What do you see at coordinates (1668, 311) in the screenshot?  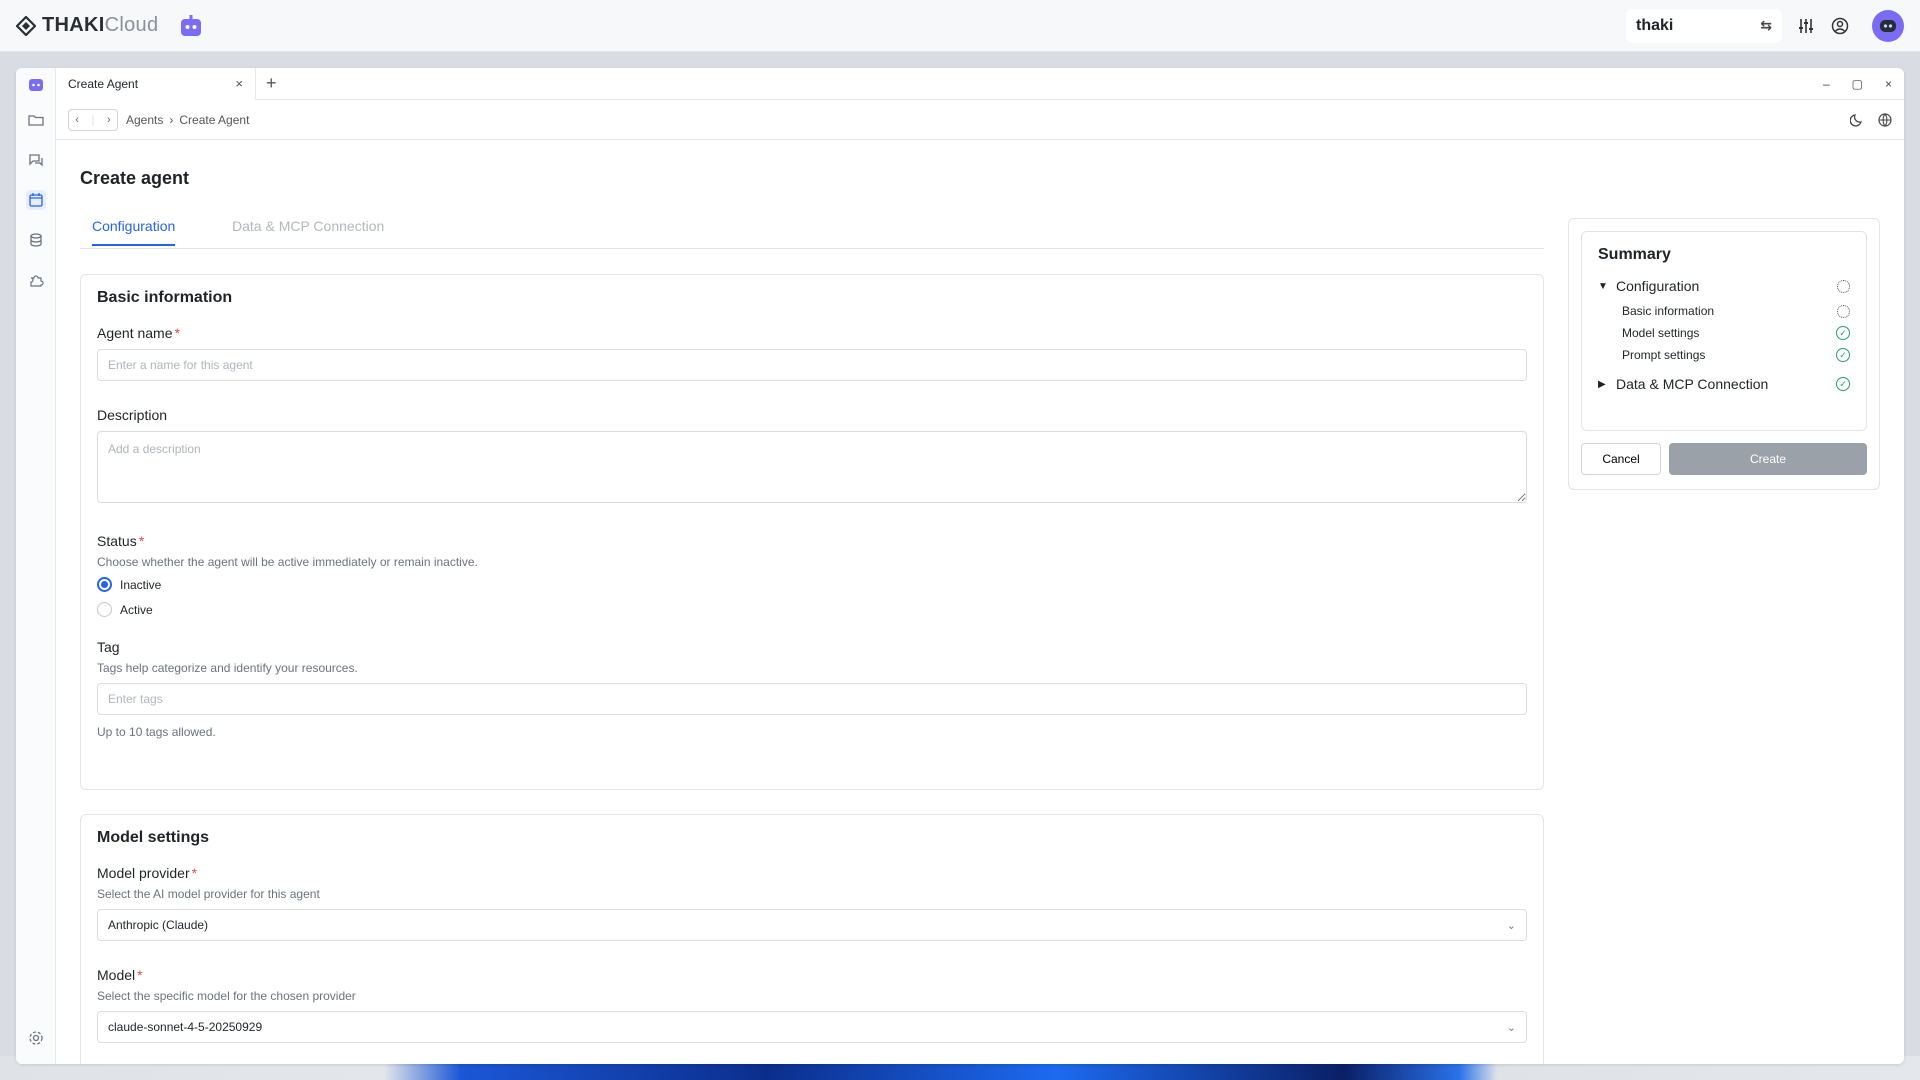 I see `summary-item-label: Basic information` at bounding box center [1668, 311].